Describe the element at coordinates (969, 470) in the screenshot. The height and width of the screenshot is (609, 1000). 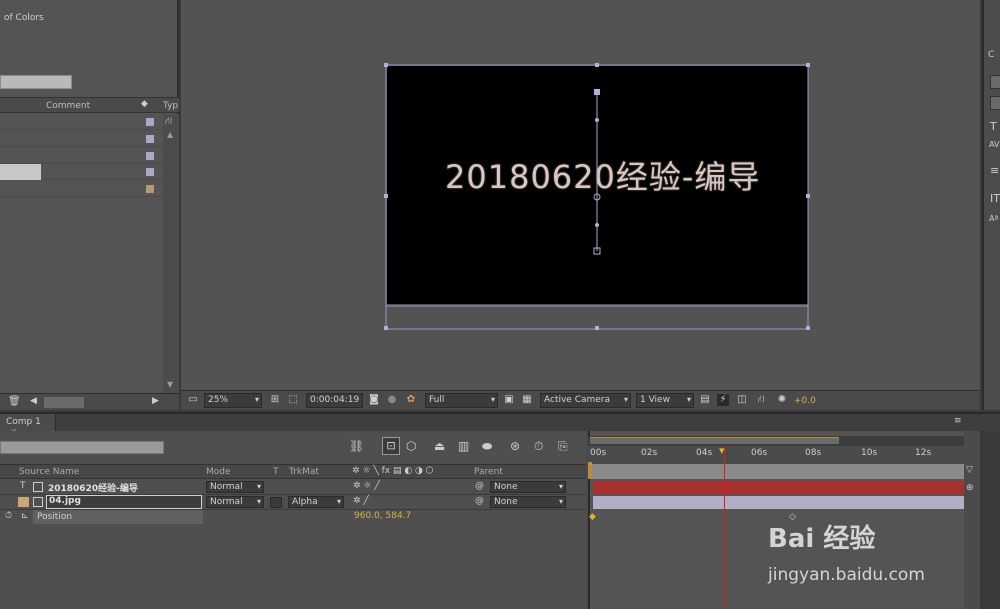
I see `comp-button-icon: ▽` at that location.